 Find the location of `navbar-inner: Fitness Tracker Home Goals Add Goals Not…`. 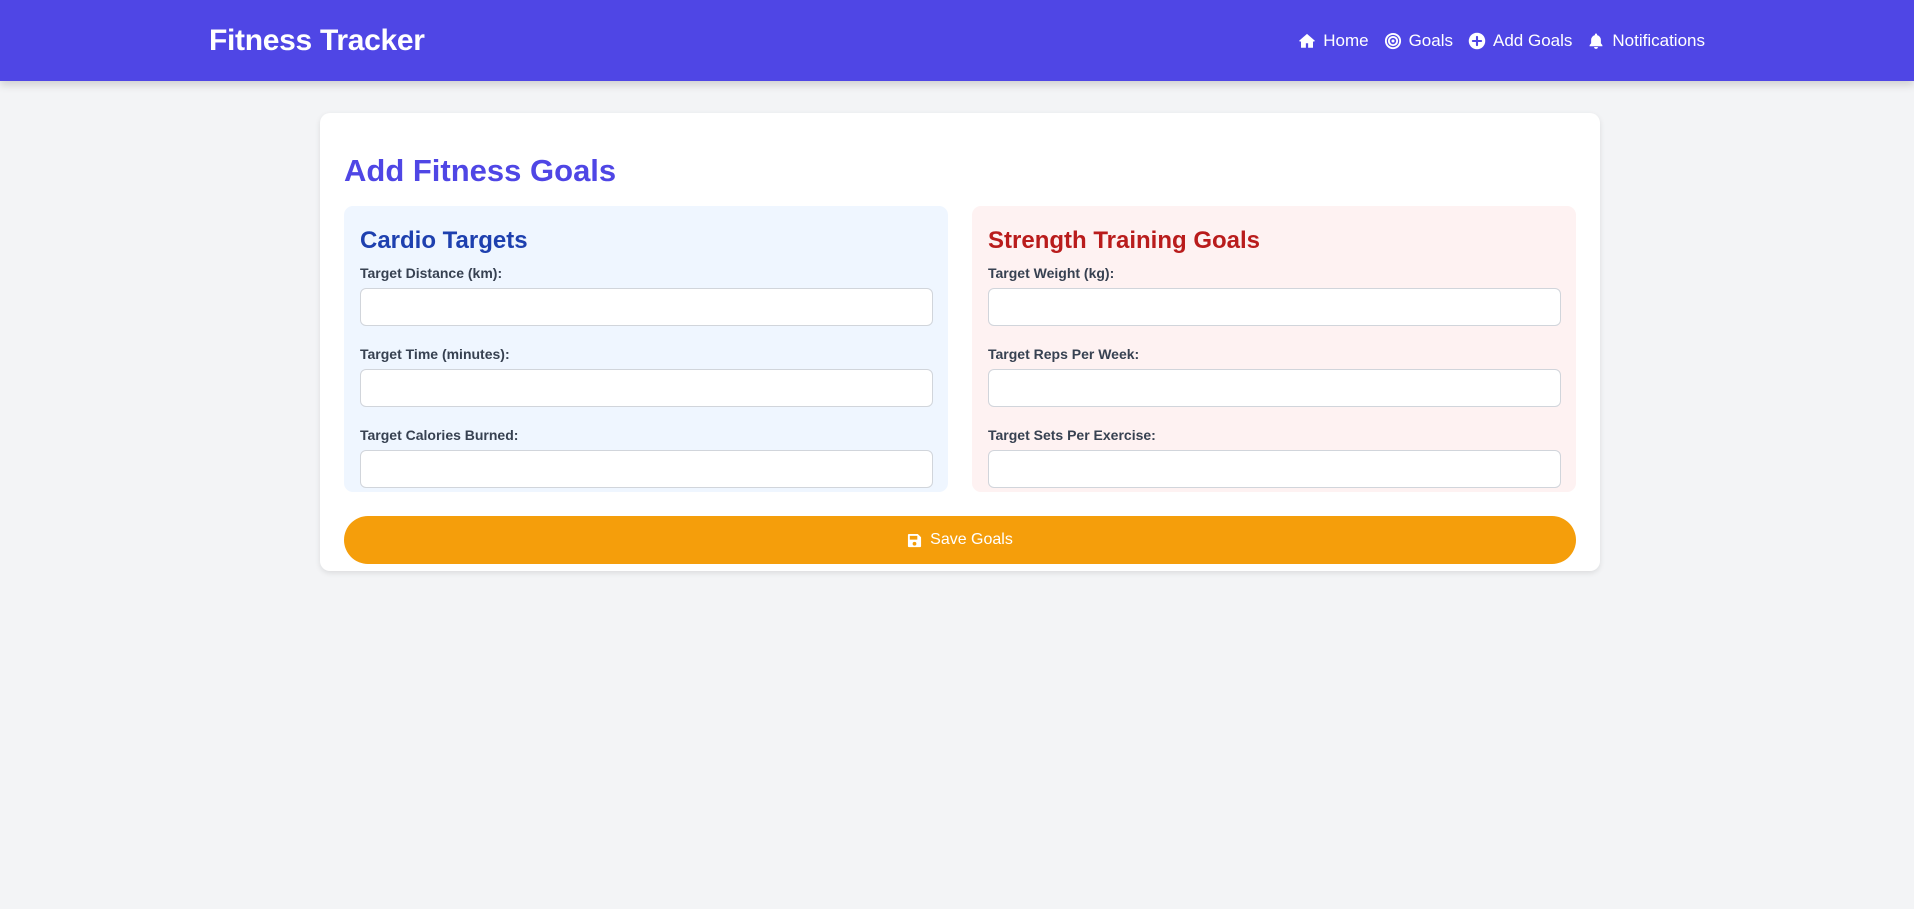

navbar-inner: Fitness Tracker Home Goals Add Goals Not… is located at coordinates (957, 40).